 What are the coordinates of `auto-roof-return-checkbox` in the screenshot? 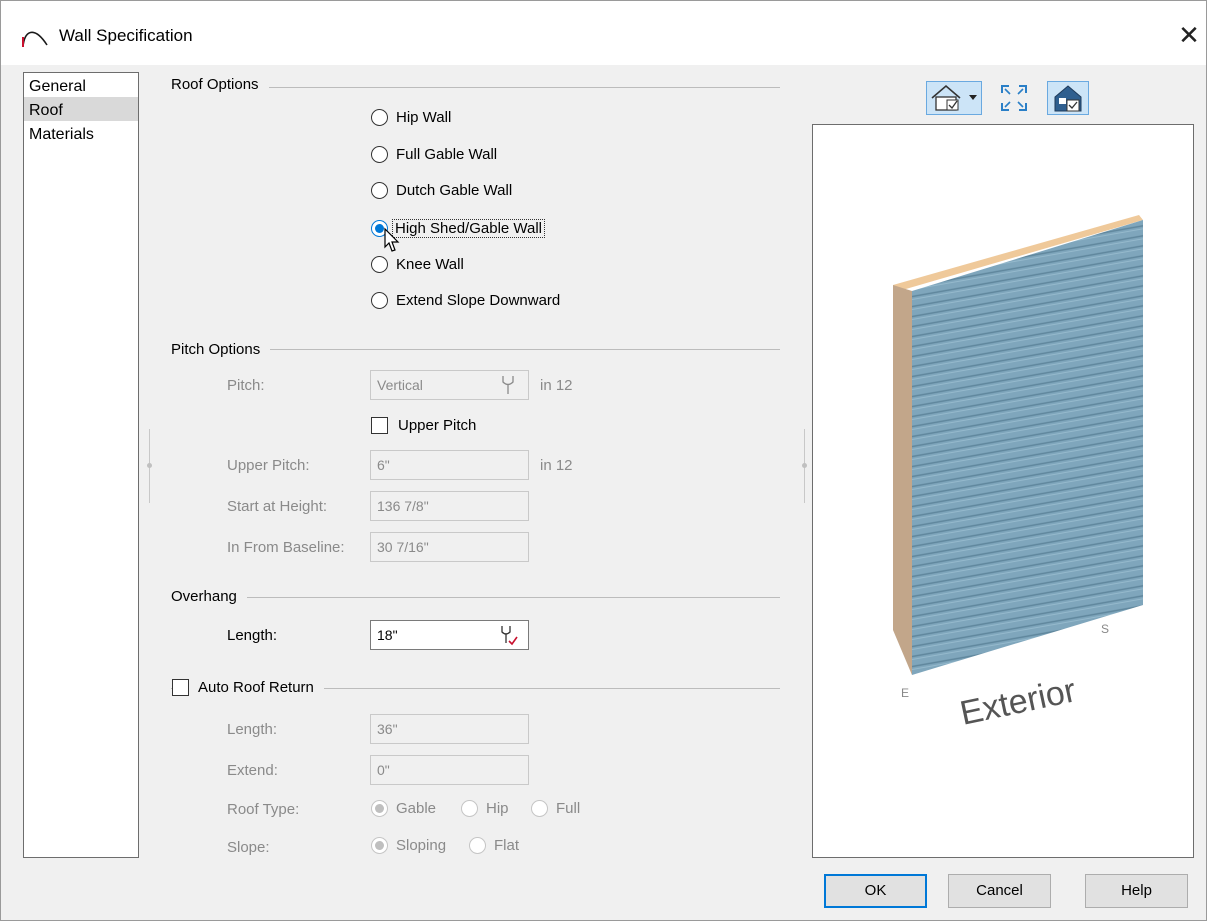 It's located at (180, 687).